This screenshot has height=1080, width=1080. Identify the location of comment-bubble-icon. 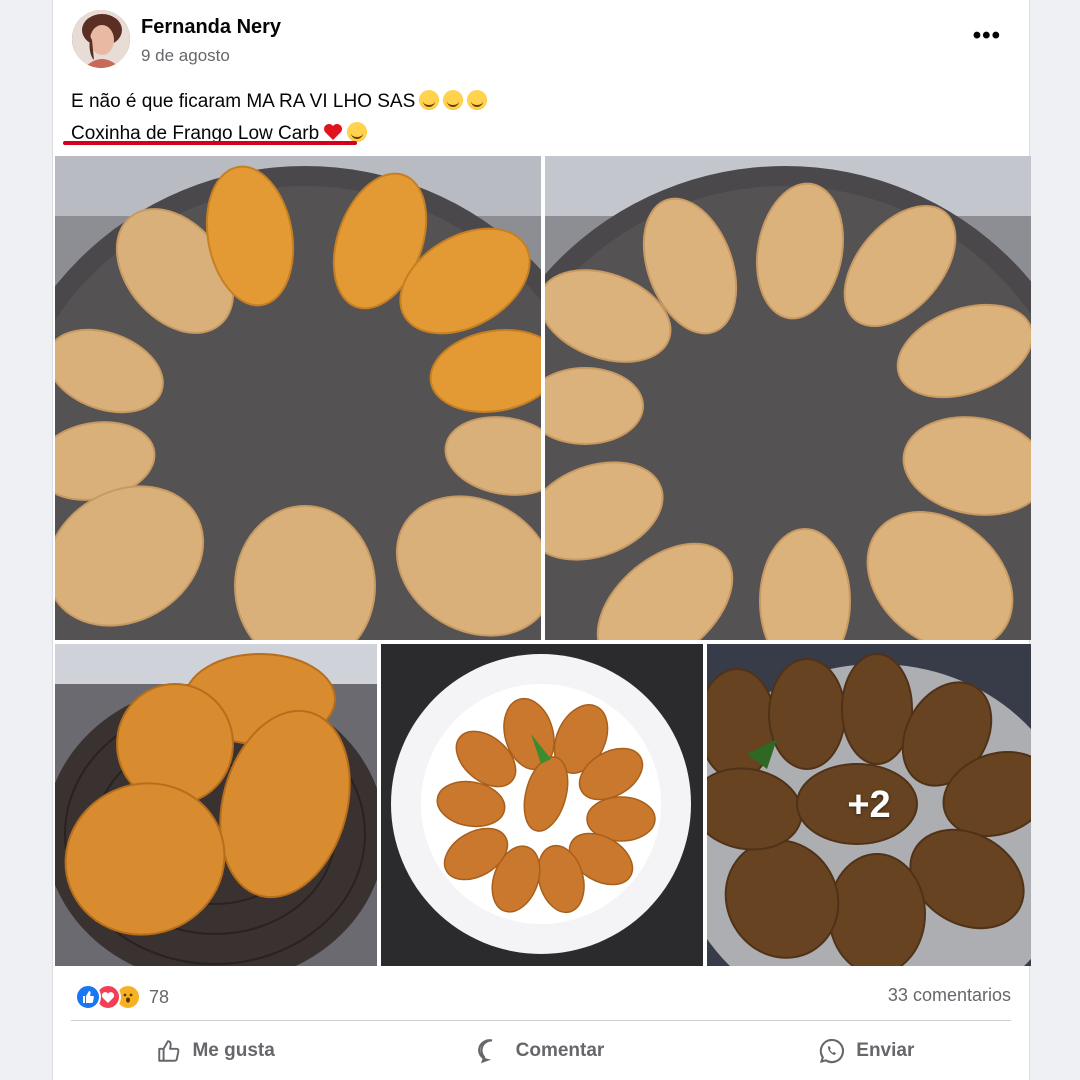
(484, 1051).